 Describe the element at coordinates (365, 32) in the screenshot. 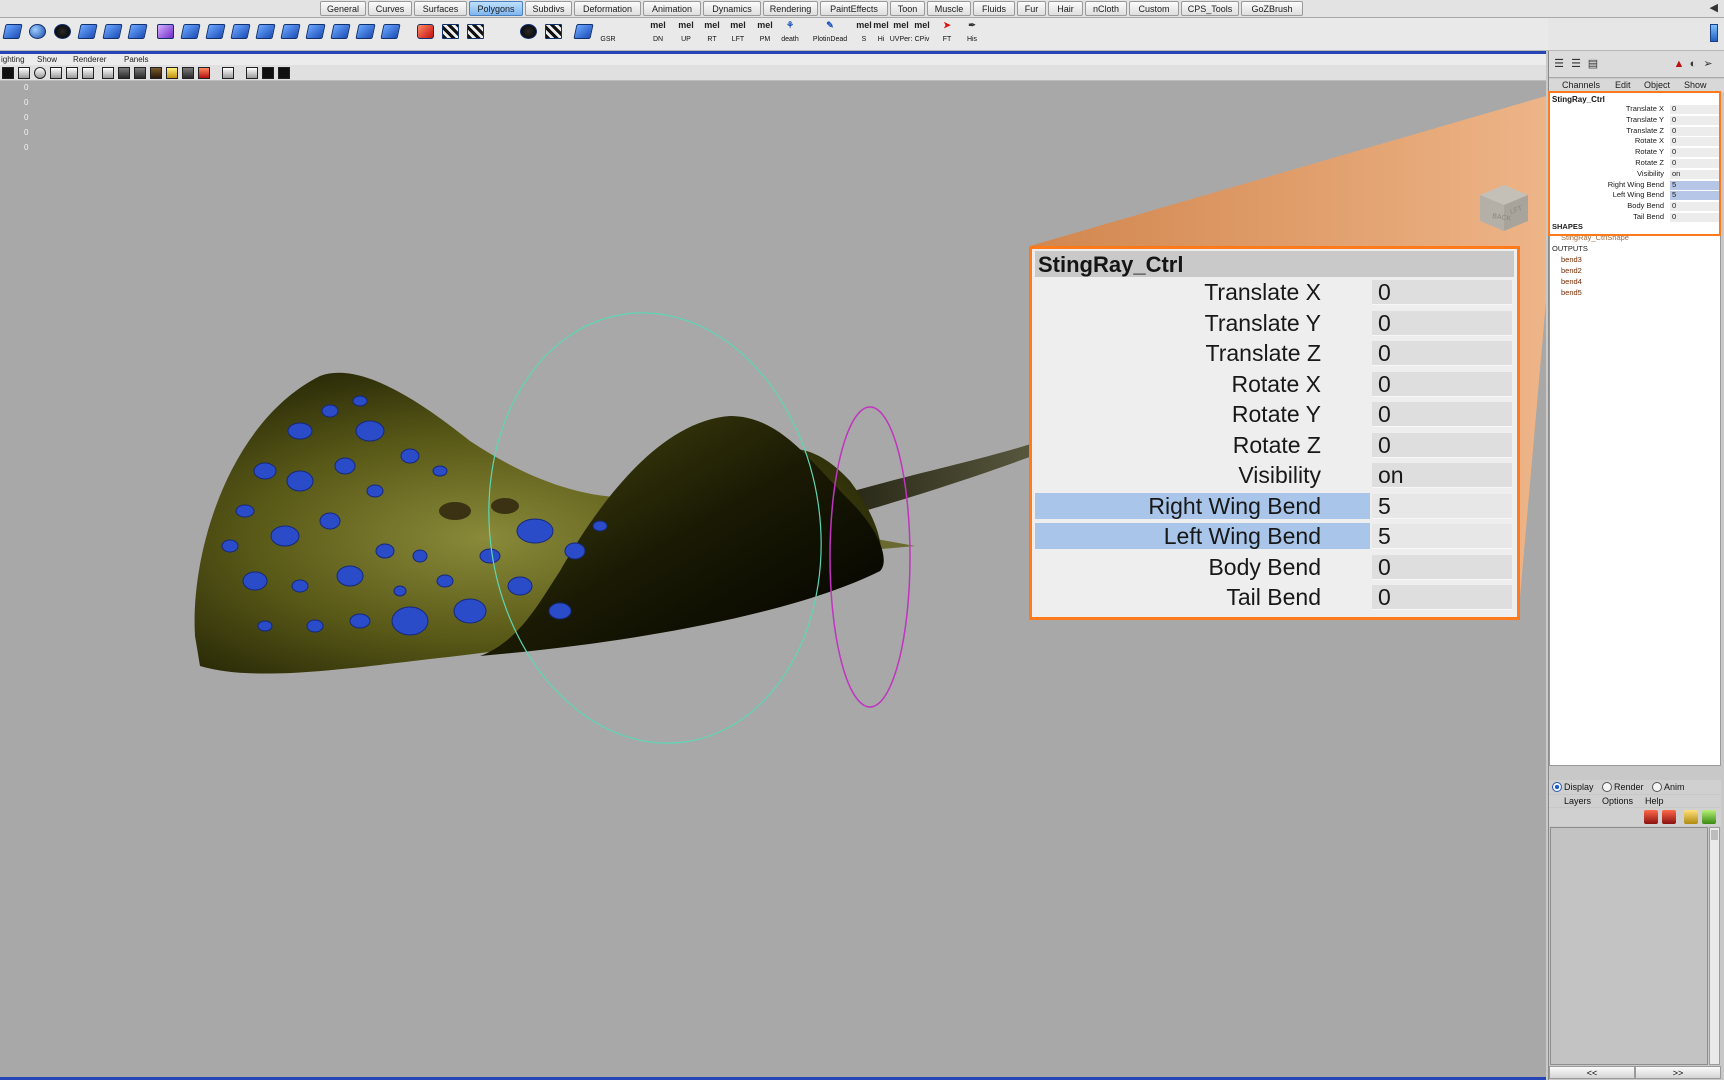

I see `merge-vertices-icon` at that location.